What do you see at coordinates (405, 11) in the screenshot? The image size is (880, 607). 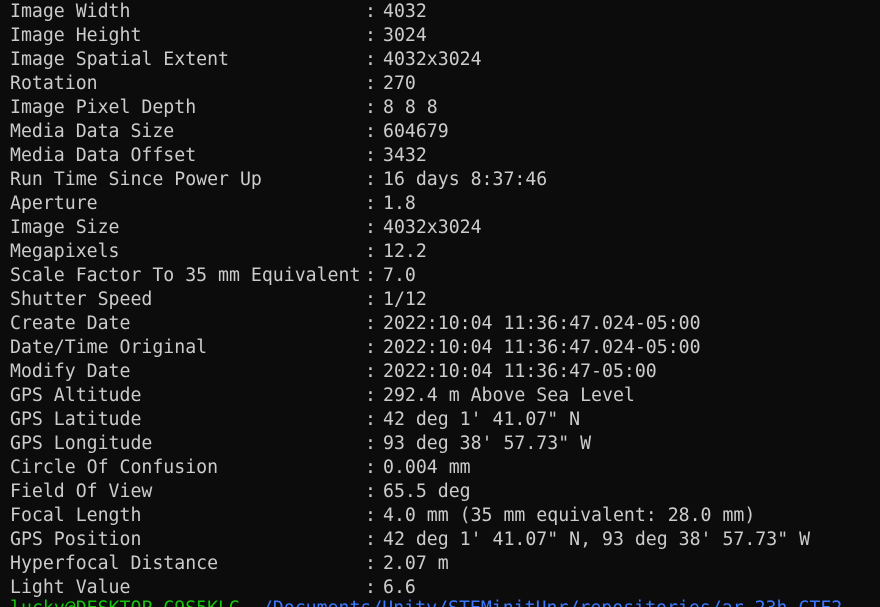 I see `field-value: 4032` at bounding box center [405, 11].